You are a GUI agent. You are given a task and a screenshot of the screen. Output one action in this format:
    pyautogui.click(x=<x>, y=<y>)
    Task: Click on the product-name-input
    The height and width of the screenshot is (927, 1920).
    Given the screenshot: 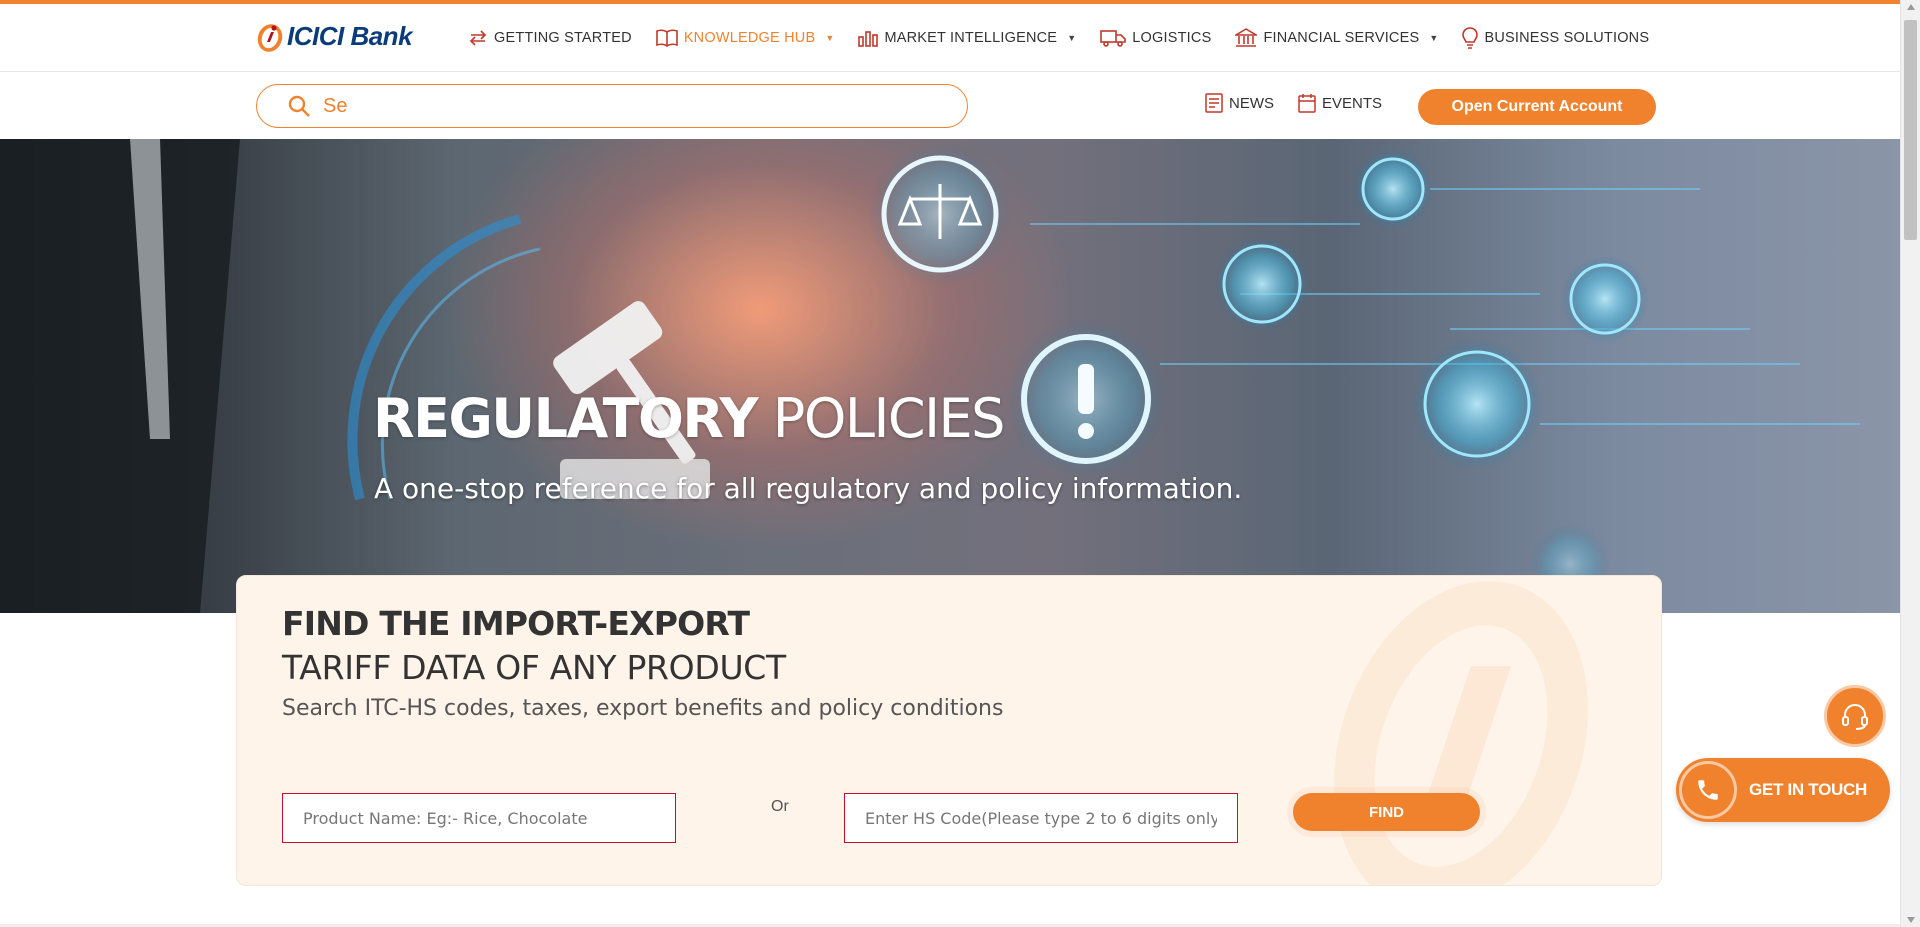 What is the action you would take?
    pyautogui.click(x=479, y=818)
    